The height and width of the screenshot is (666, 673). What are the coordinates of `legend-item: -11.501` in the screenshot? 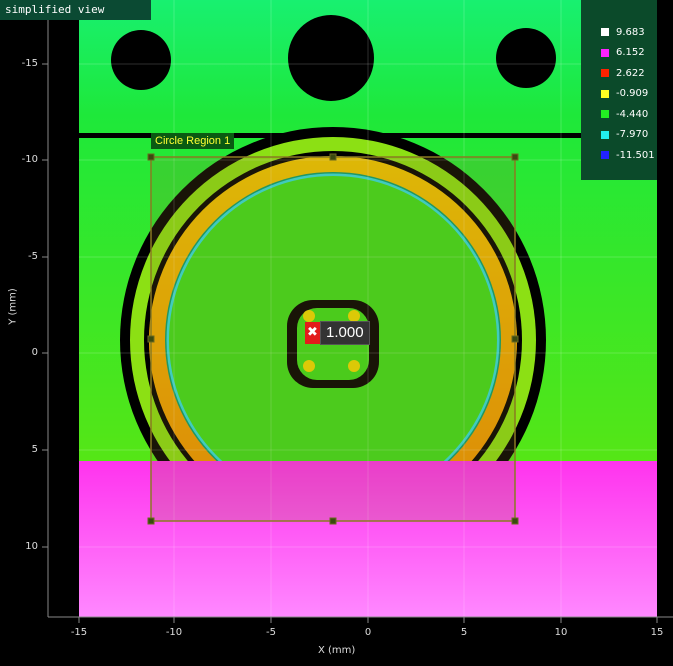 It's located at (619, 155).